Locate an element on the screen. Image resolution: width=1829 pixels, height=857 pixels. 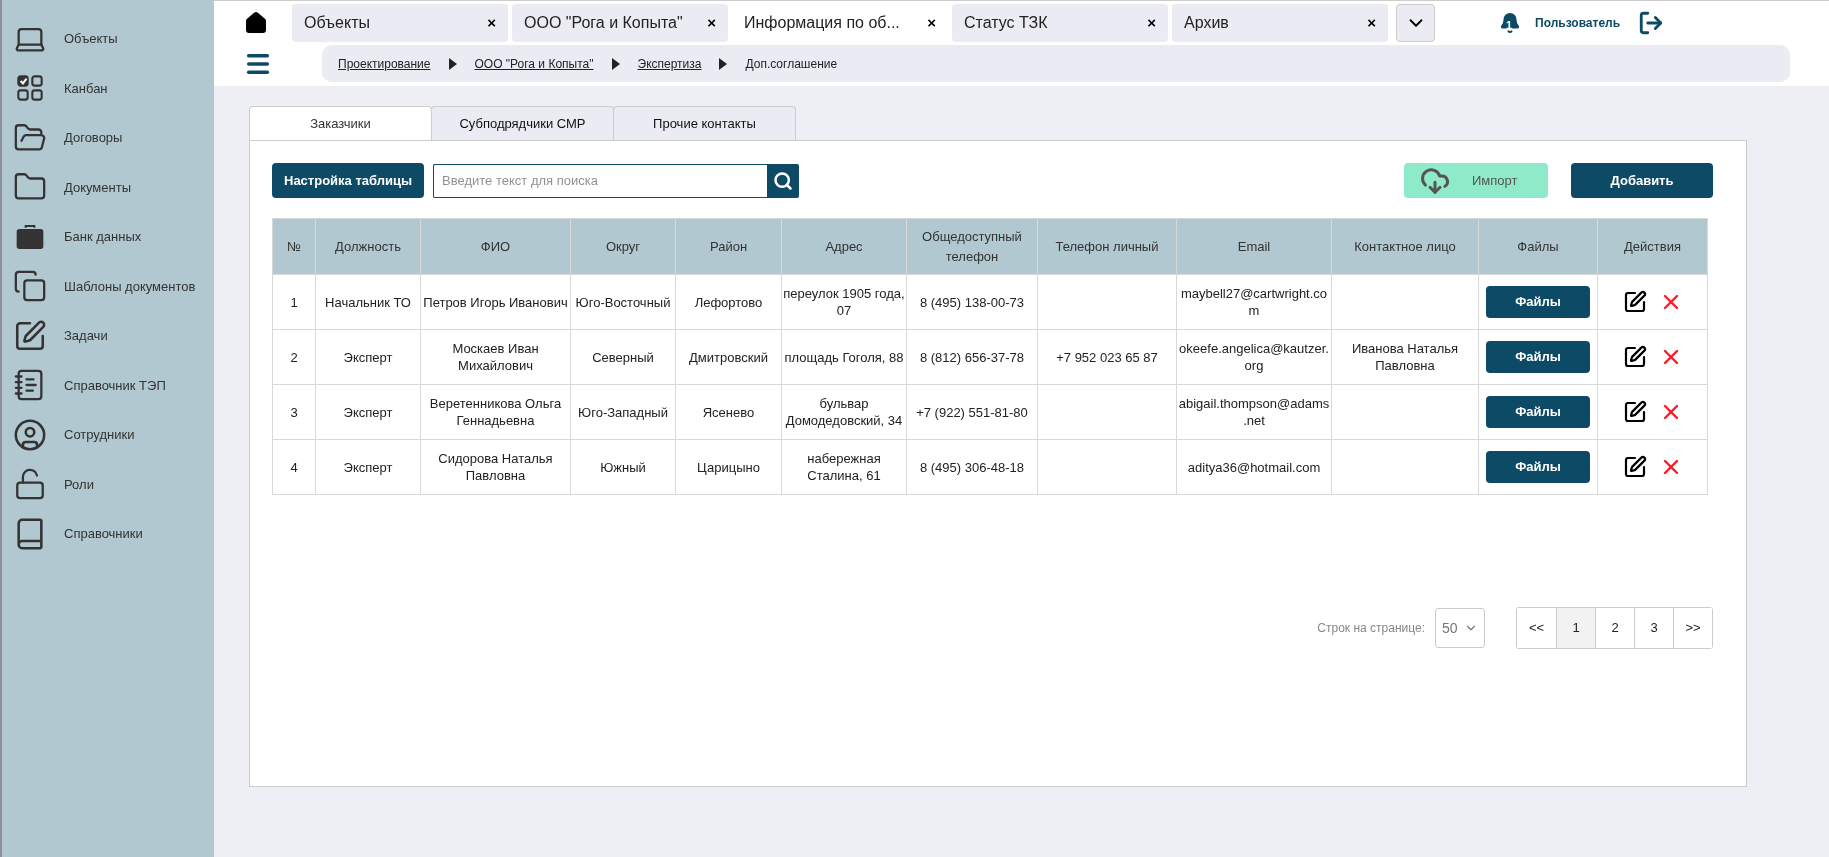
table-cell: набережная Сталина, 61 is located at coordinates (844, 467).